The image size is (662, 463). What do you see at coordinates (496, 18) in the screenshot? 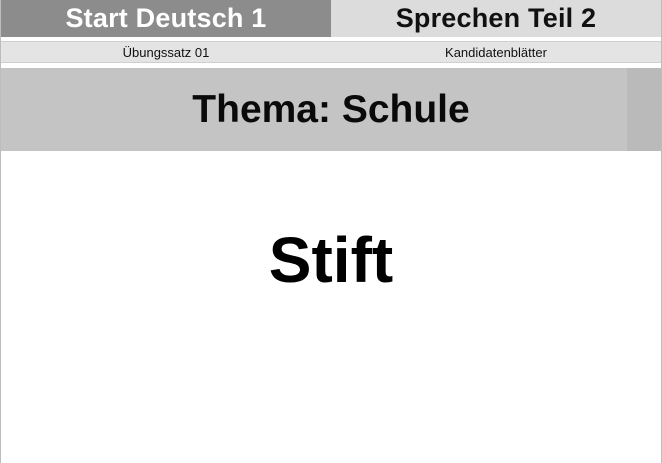
I see `section-title: Sprechen Teil 2` at bounding box center [496, 18].